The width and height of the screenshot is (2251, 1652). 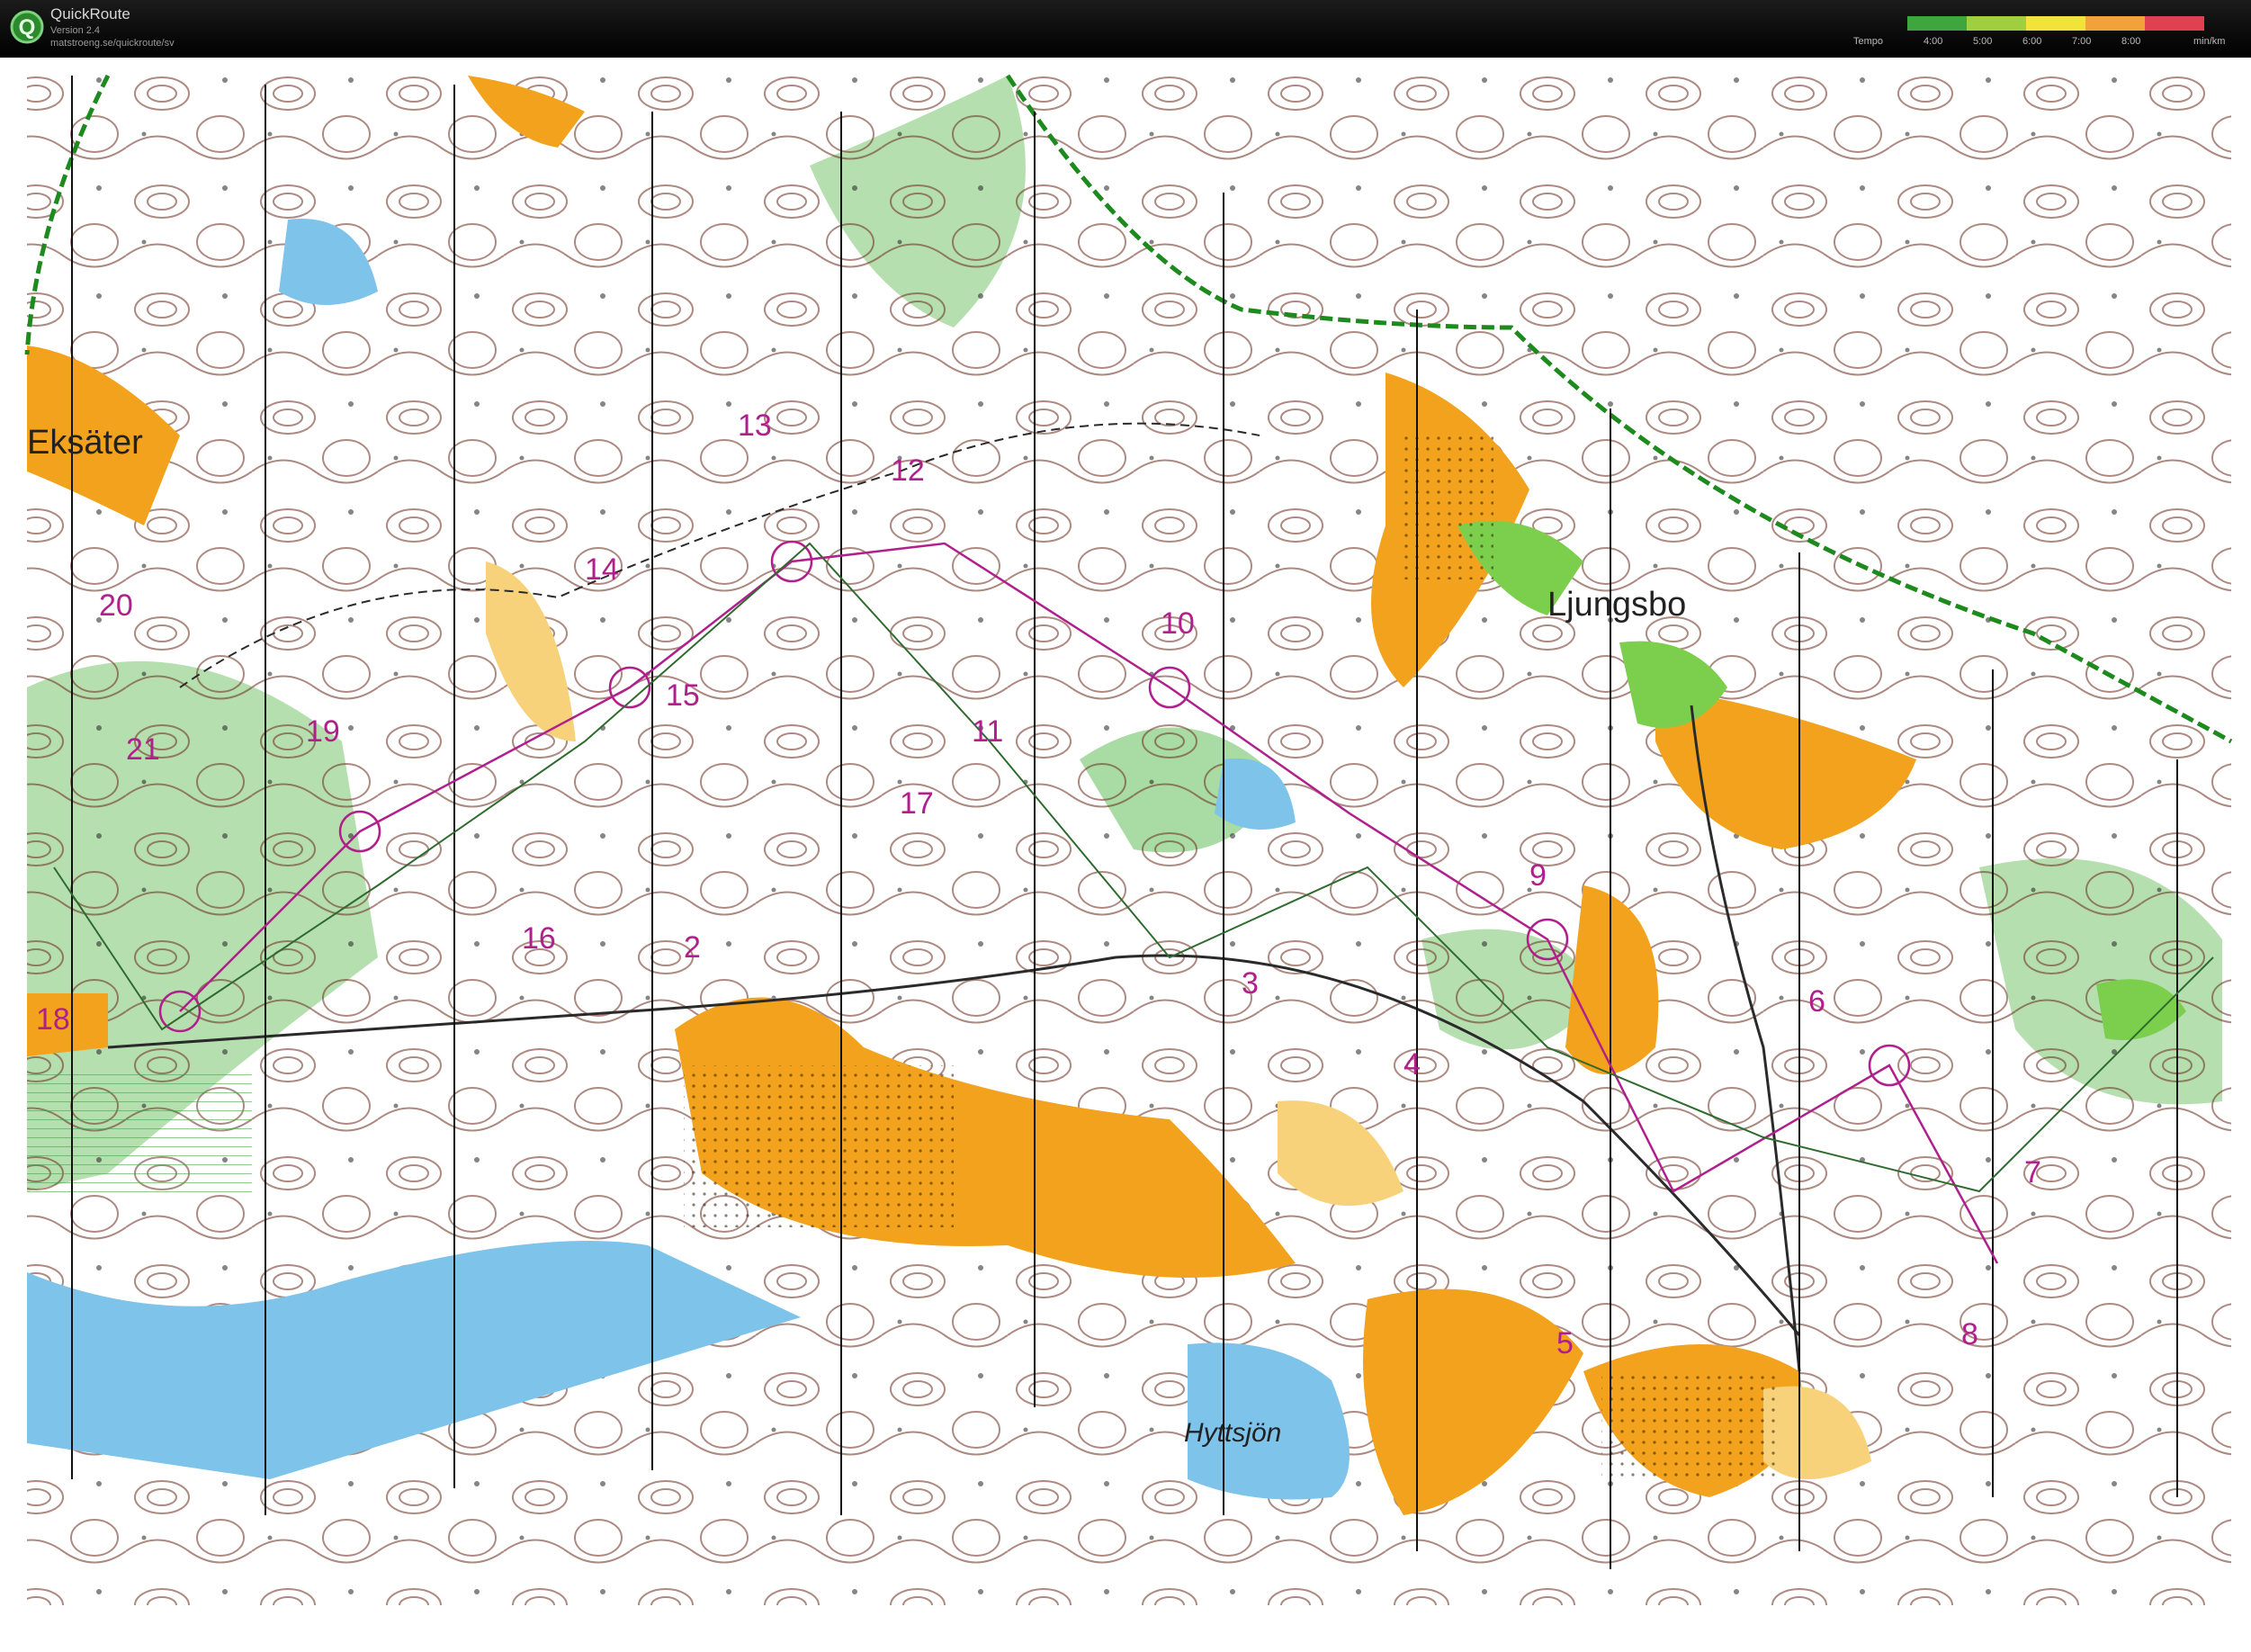 What do you see at coordinates (1869, 41) in the screenshot?
I see `legend-title: Tempo` at bounding box center [1869, 41].